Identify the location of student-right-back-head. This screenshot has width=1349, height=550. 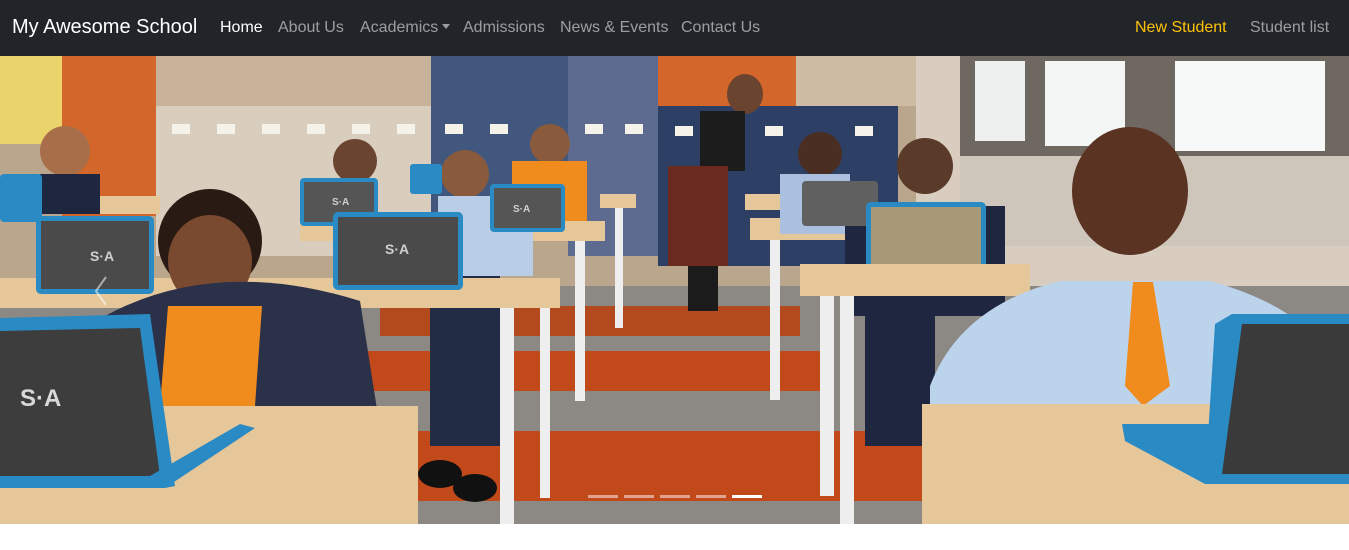
(820, 154).